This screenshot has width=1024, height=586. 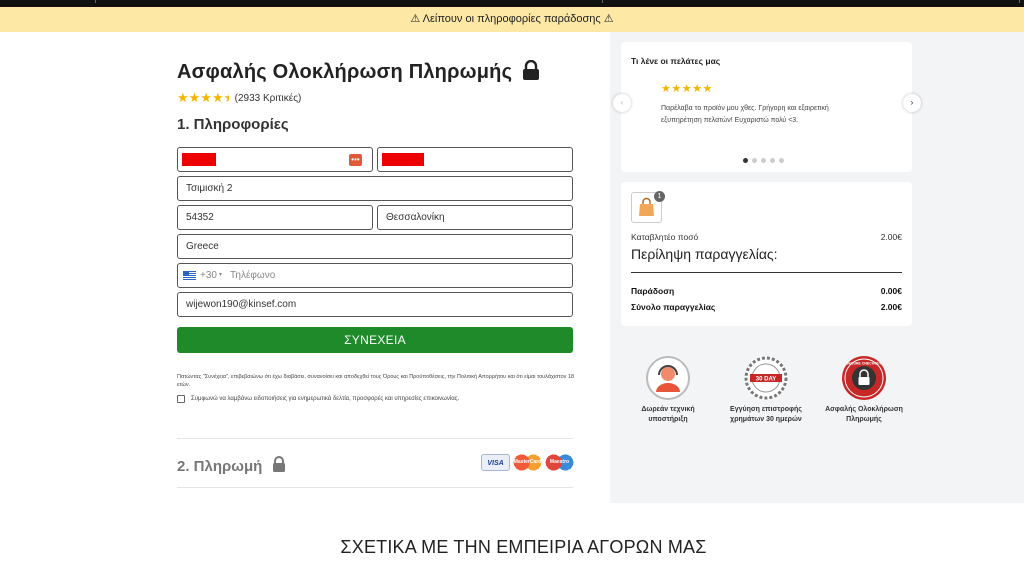 I want to click on maestro-icon: Maestro, so click(x=559, y=462).